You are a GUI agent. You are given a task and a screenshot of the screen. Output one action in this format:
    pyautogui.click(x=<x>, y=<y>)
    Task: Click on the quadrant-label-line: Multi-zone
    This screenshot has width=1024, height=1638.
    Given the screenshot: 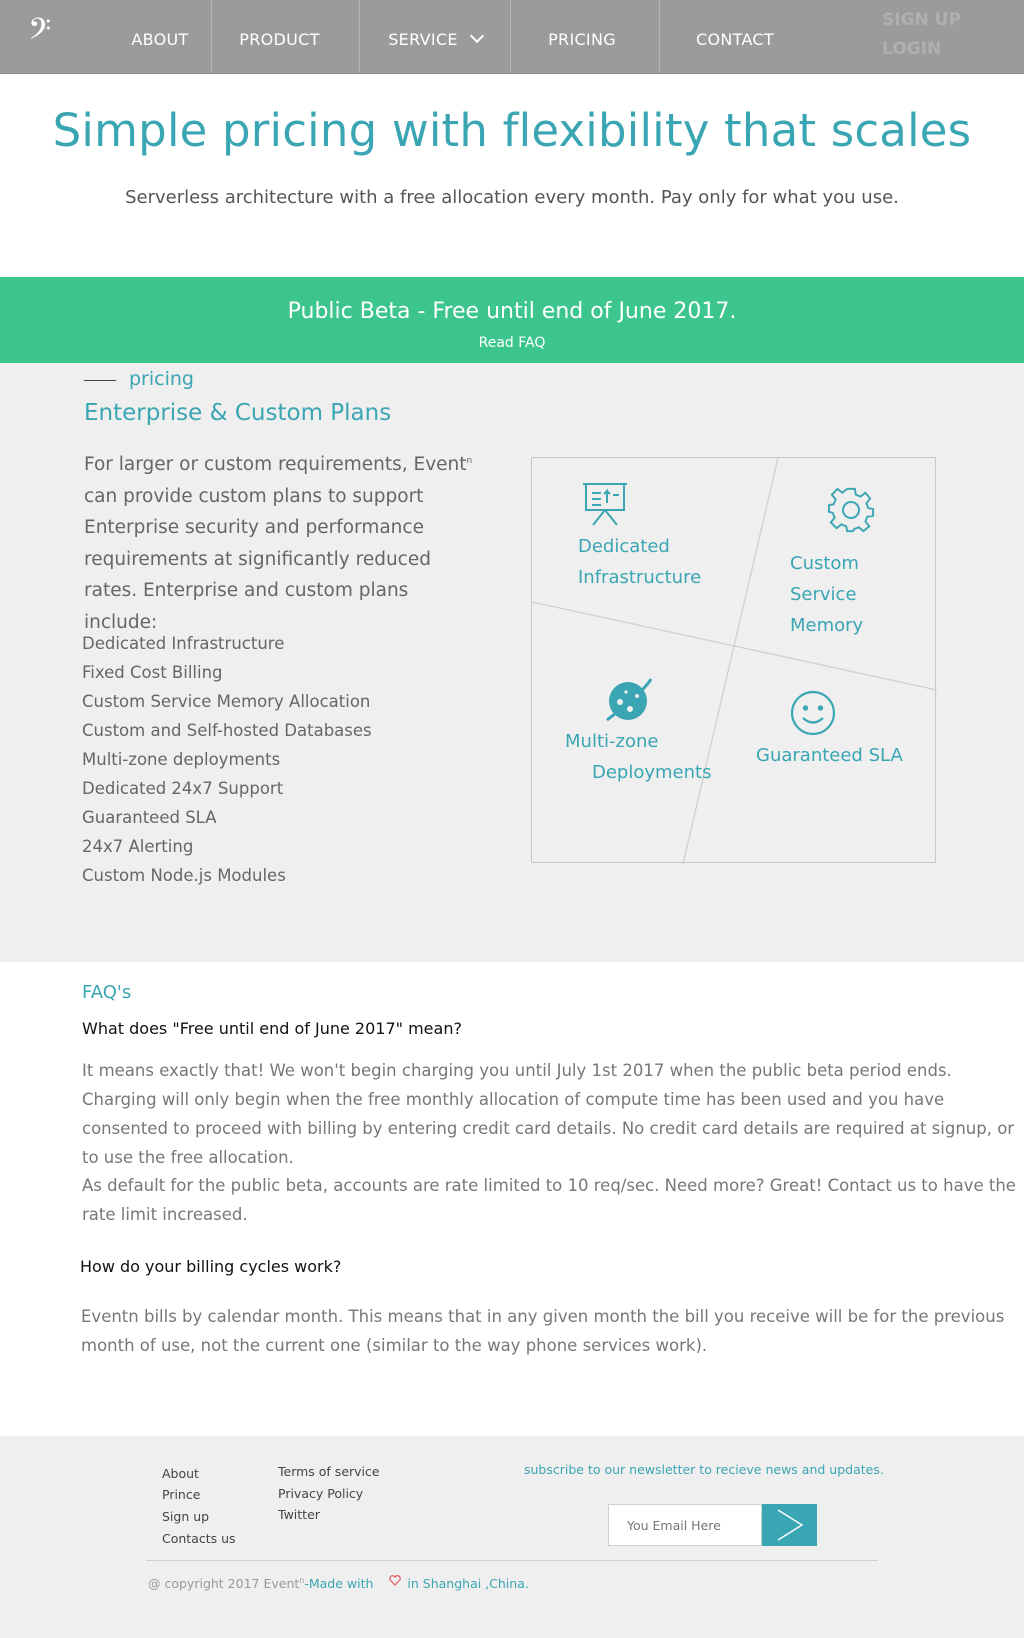 What is the action you would take?
    pyautogui.click(x=612, y=741)
    